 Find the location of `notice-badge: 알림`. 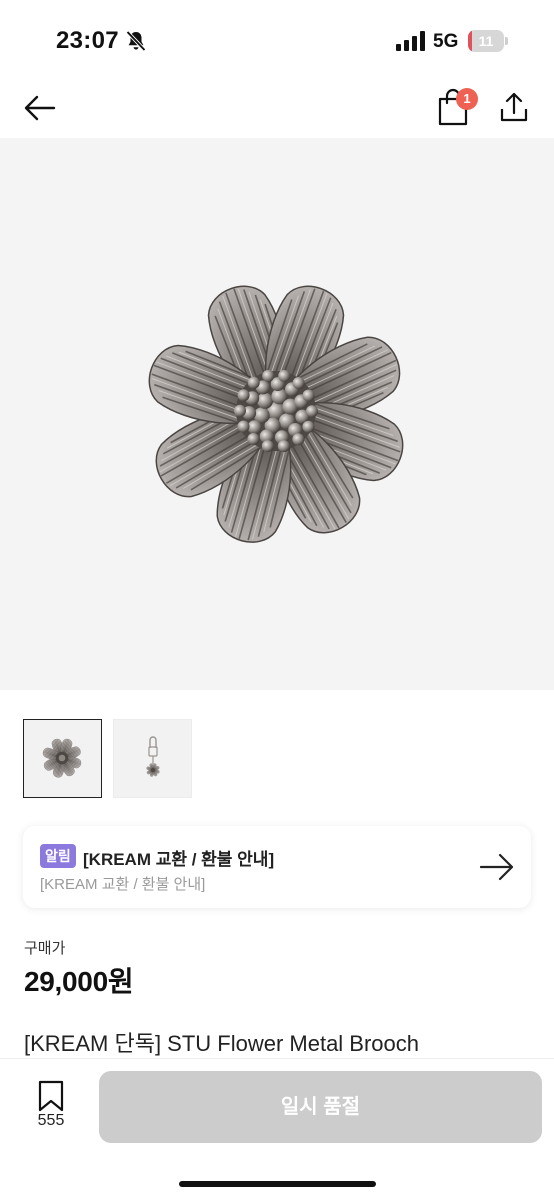

notice-badge: 알림 is located at coordinates (58, 856).